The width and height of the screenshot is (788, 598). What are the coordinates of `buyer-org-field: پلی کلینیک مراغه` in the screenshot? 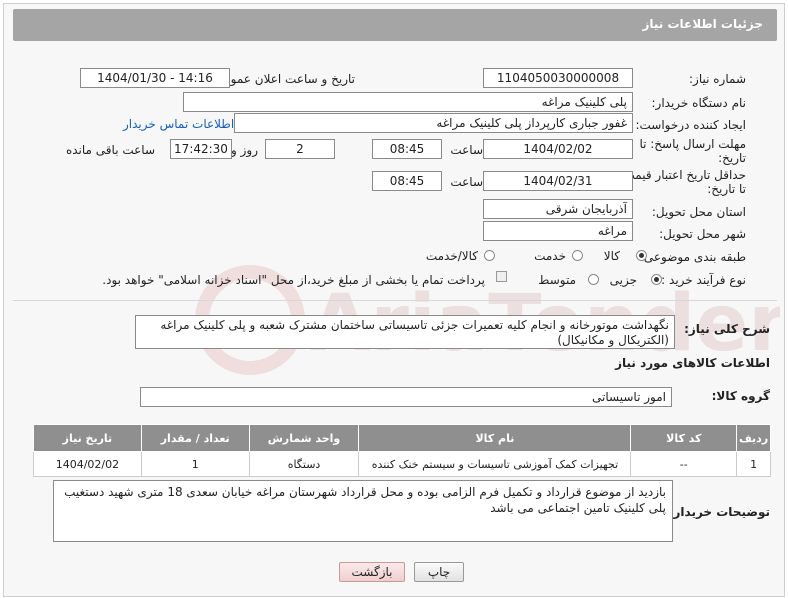 It's located at (408, 102).